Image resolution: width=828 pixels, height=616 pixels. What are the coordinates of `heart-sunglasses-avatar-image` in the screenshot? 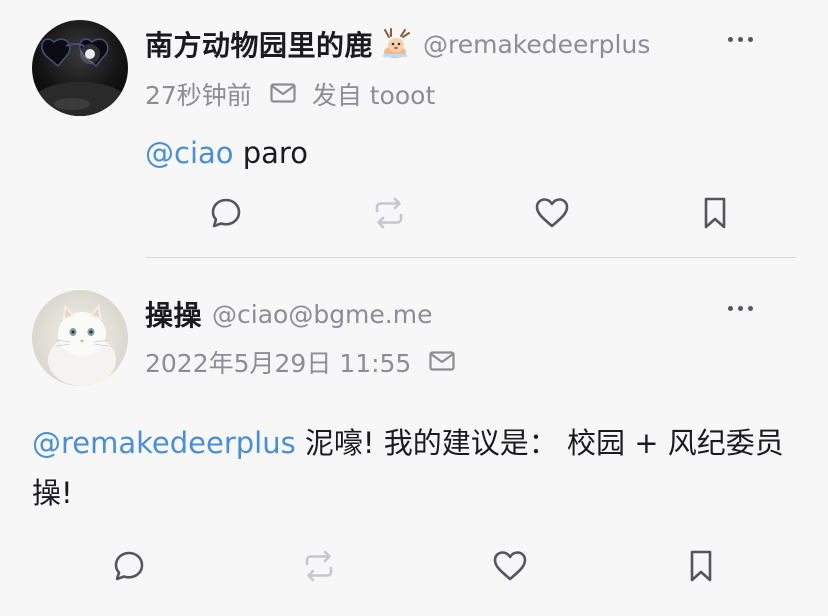 It's located at (80, 68).